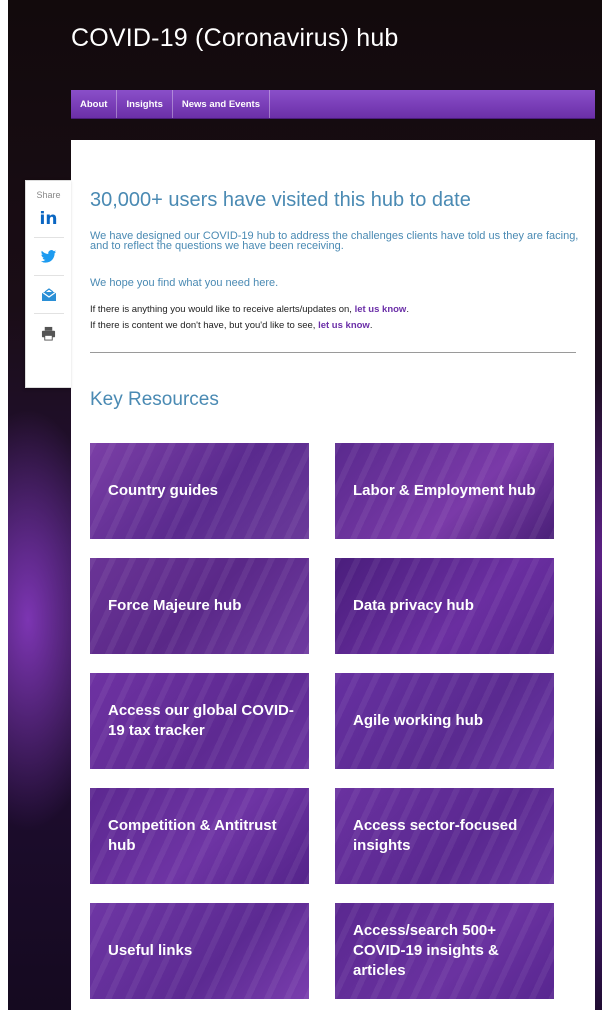 The height and width of the screenshot is (1010, 608). What do you see at coordinates (235, 38) in the screenshot?
I see `page-title: COVID-19 (Coronavirus) hub` at bounding box center [235, 38].